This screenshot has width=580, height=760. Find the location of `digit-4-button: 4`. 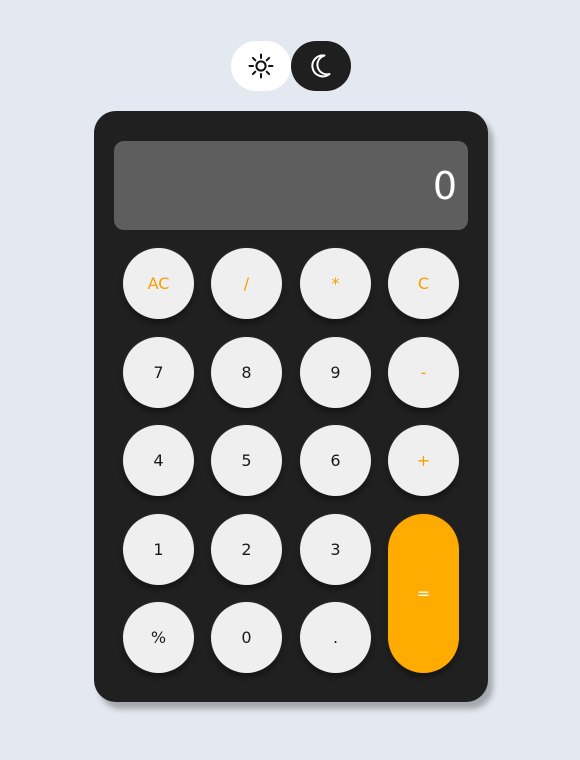

digit-4-button: 4 is located at coordinates (158, 460).